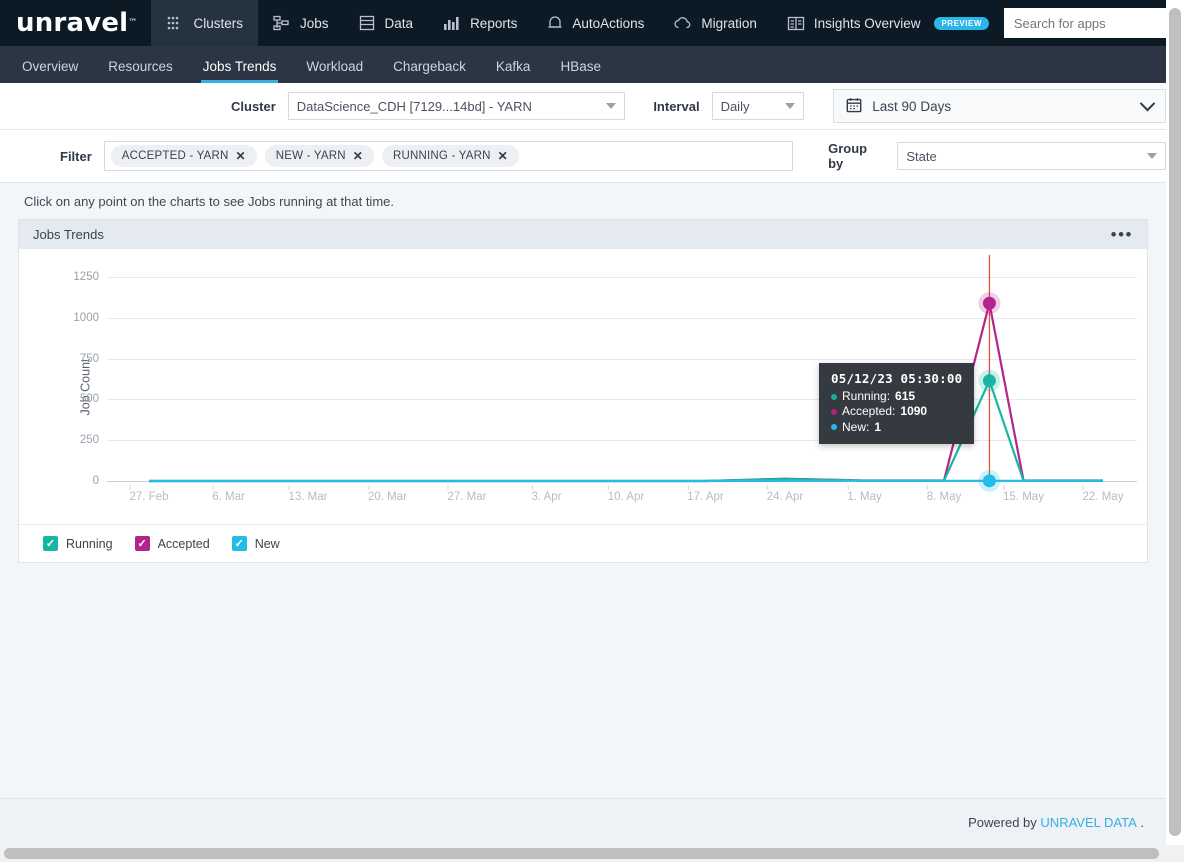 Image resolution: width=1184 pixels, height=862 pixels. I want to click on vertical-scrollbar, so click(1175, 422).